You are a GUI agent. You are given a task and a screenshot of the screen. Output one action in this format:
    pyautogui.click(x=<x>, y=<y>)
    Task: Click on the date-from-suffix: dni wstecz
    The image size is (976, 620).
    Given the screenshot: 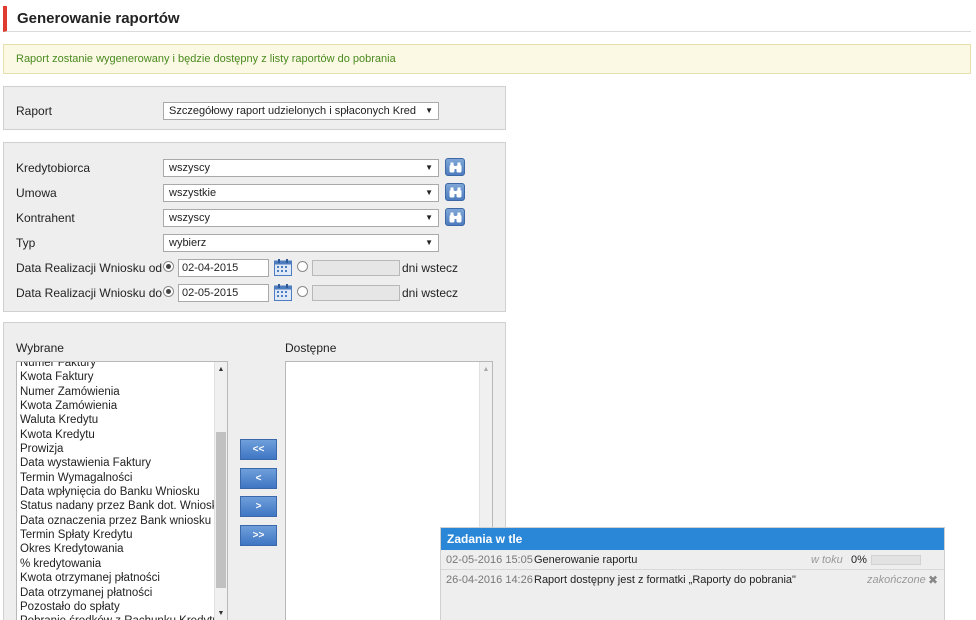 What is the action you would take?
    pyautogui.click(x=430, y=268)
    